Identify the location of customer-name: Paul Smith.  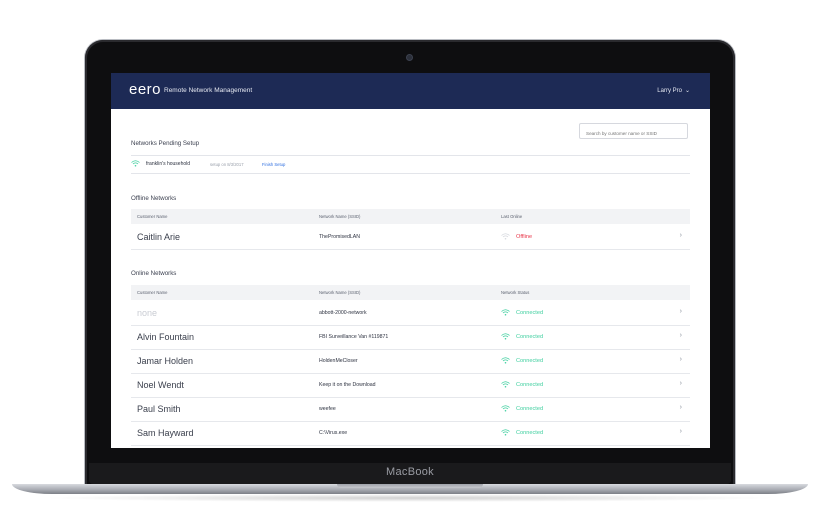
(159, 409).